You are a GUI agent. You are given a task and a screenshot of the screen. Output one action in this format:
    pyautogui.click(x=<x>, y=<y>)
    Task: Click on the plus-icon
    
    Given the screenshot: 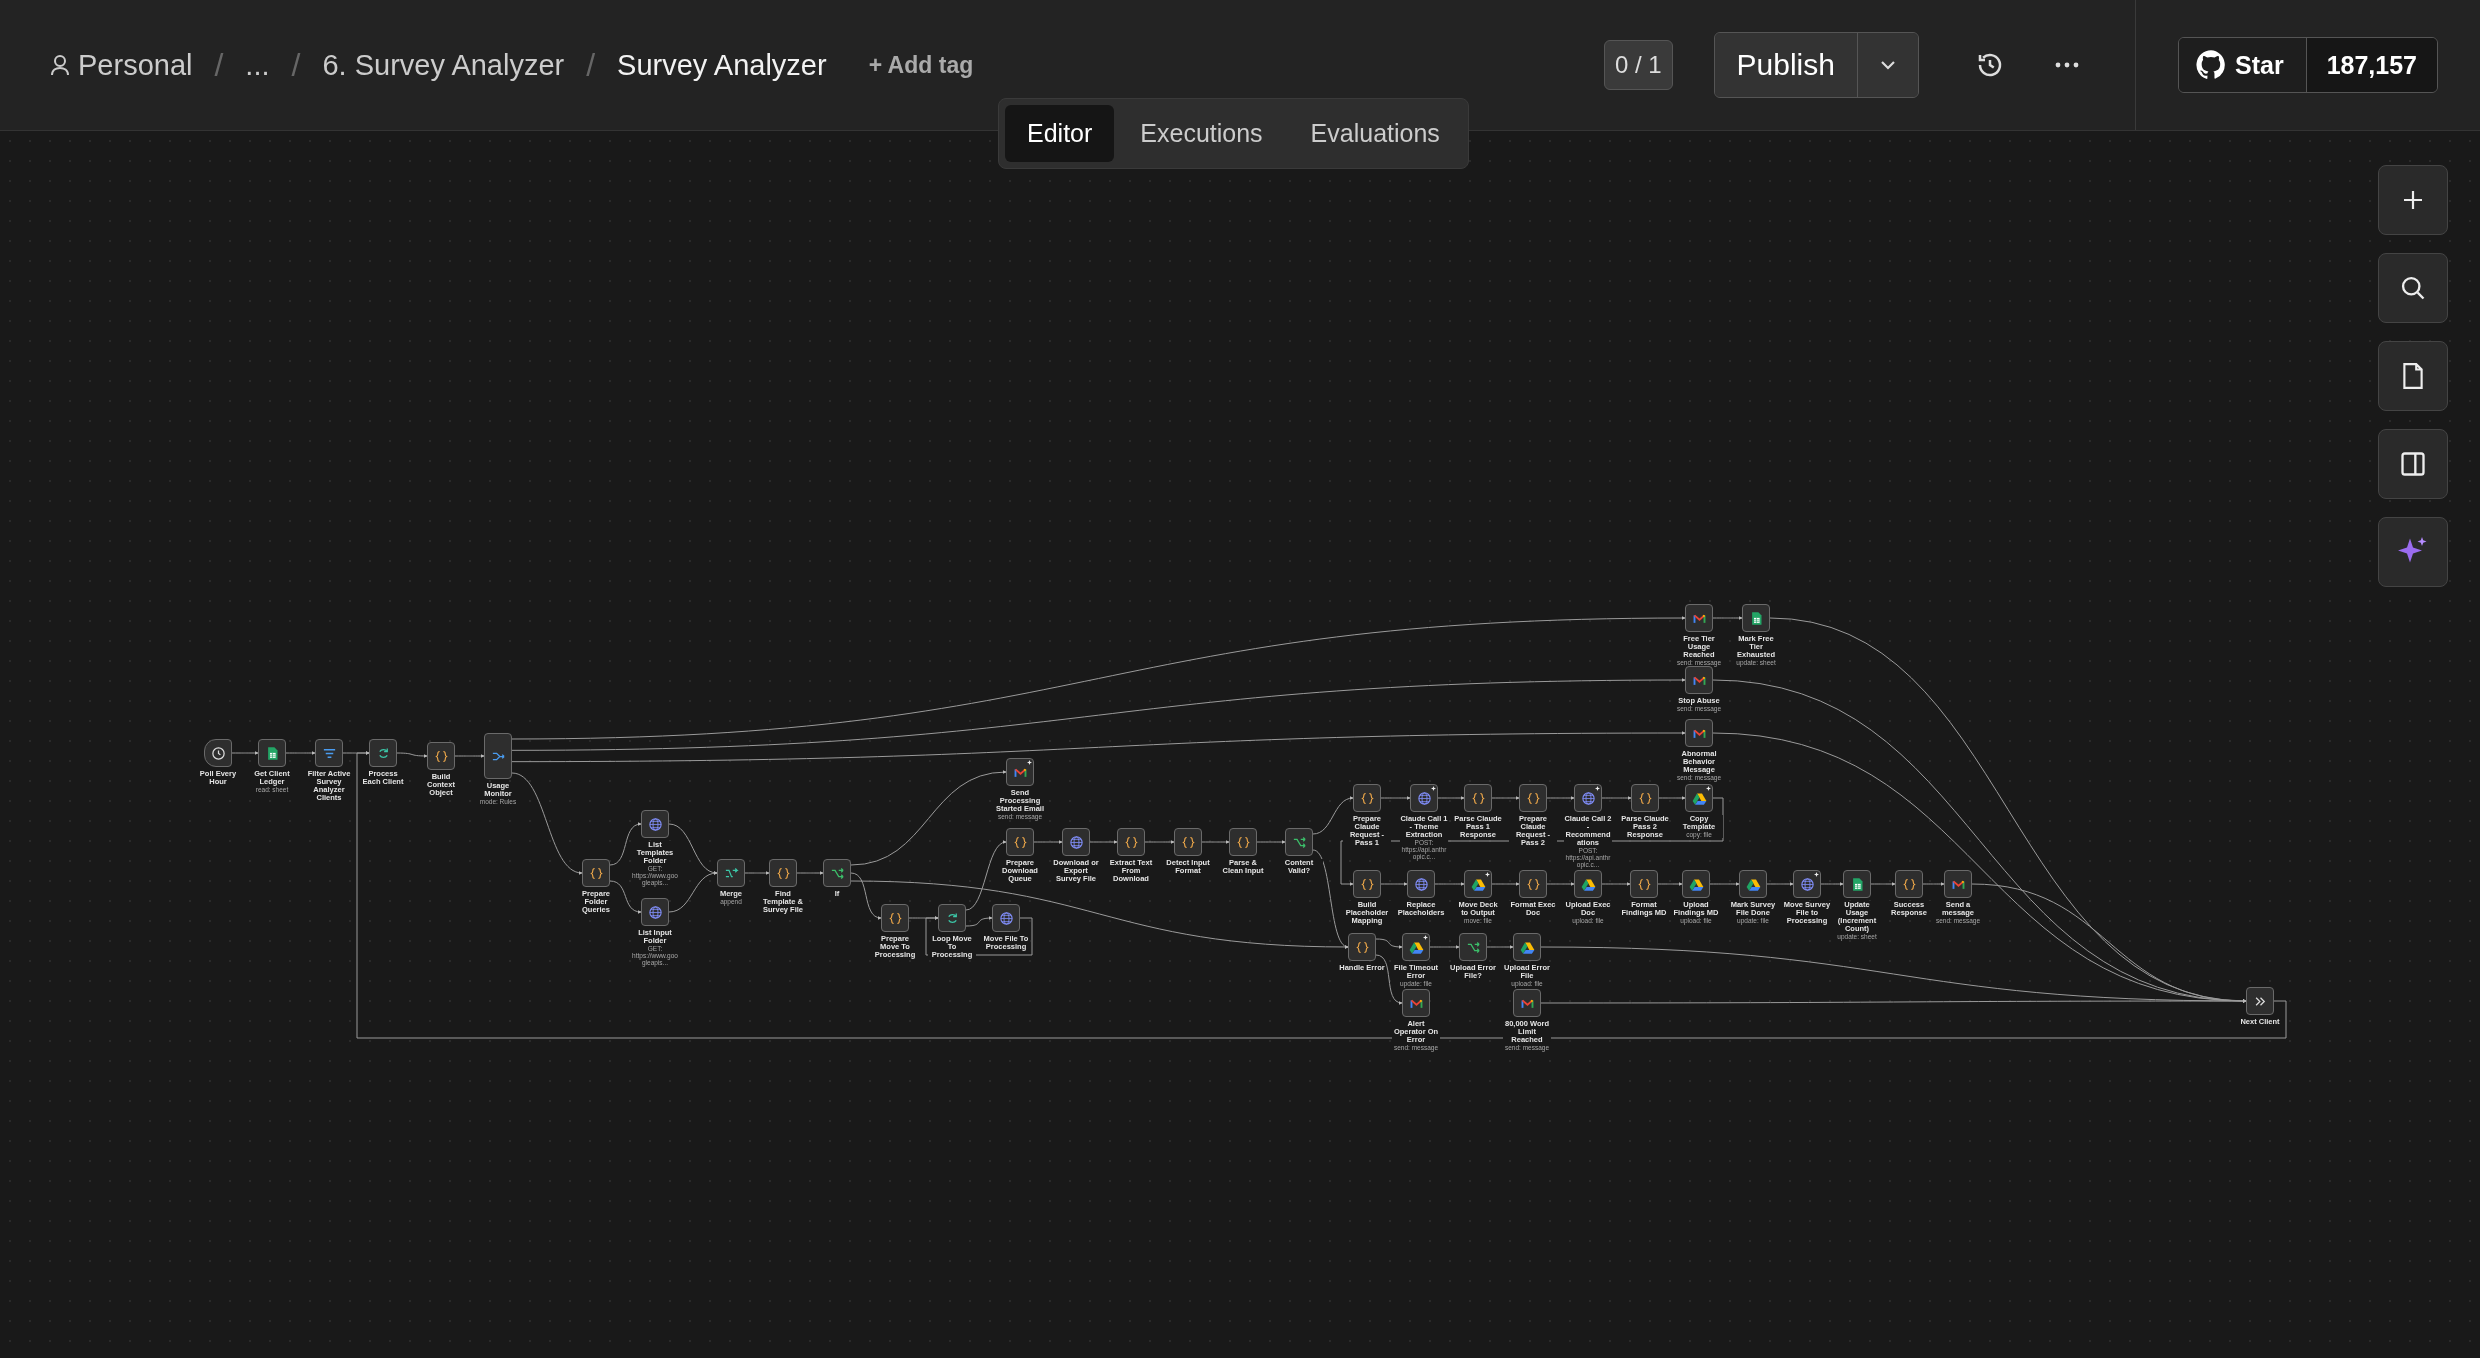 What is the action you would take?
    pyautogui.click(x=2413, y=200)
    